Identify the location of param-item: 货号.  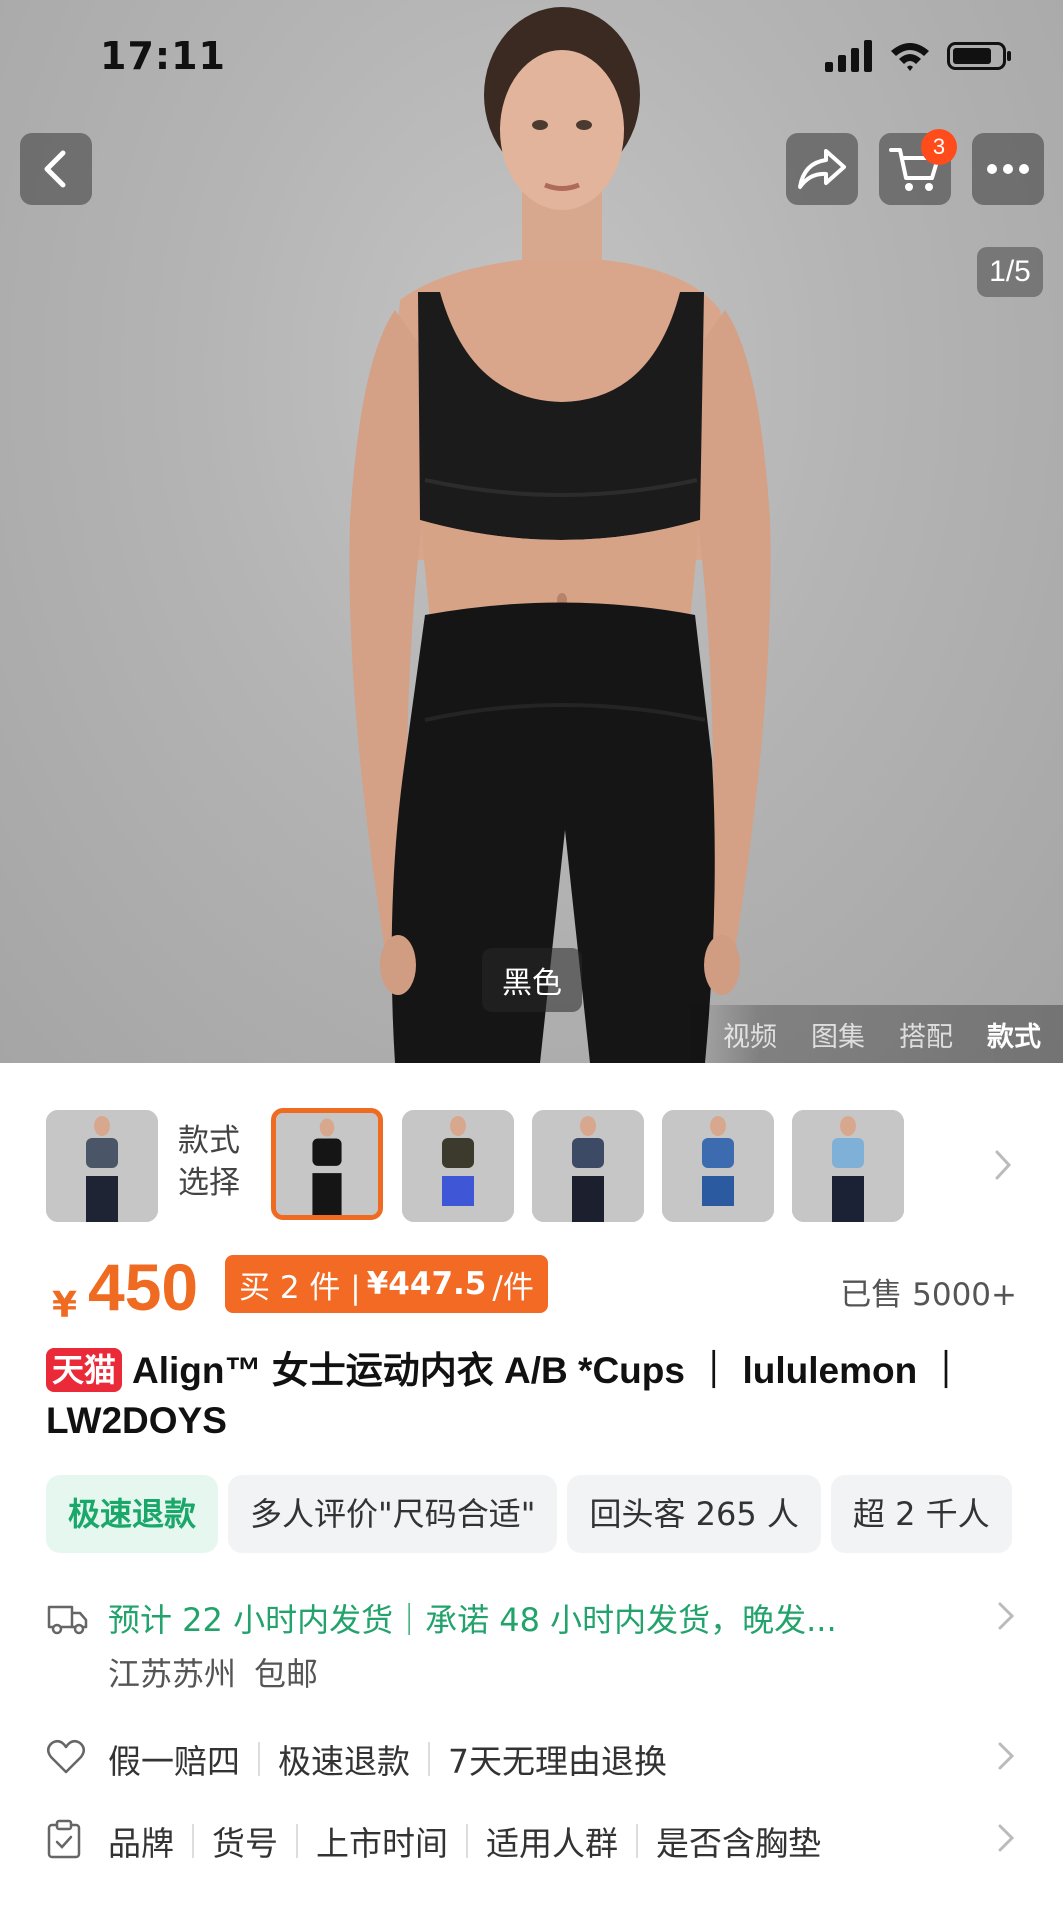
(245, 1843).